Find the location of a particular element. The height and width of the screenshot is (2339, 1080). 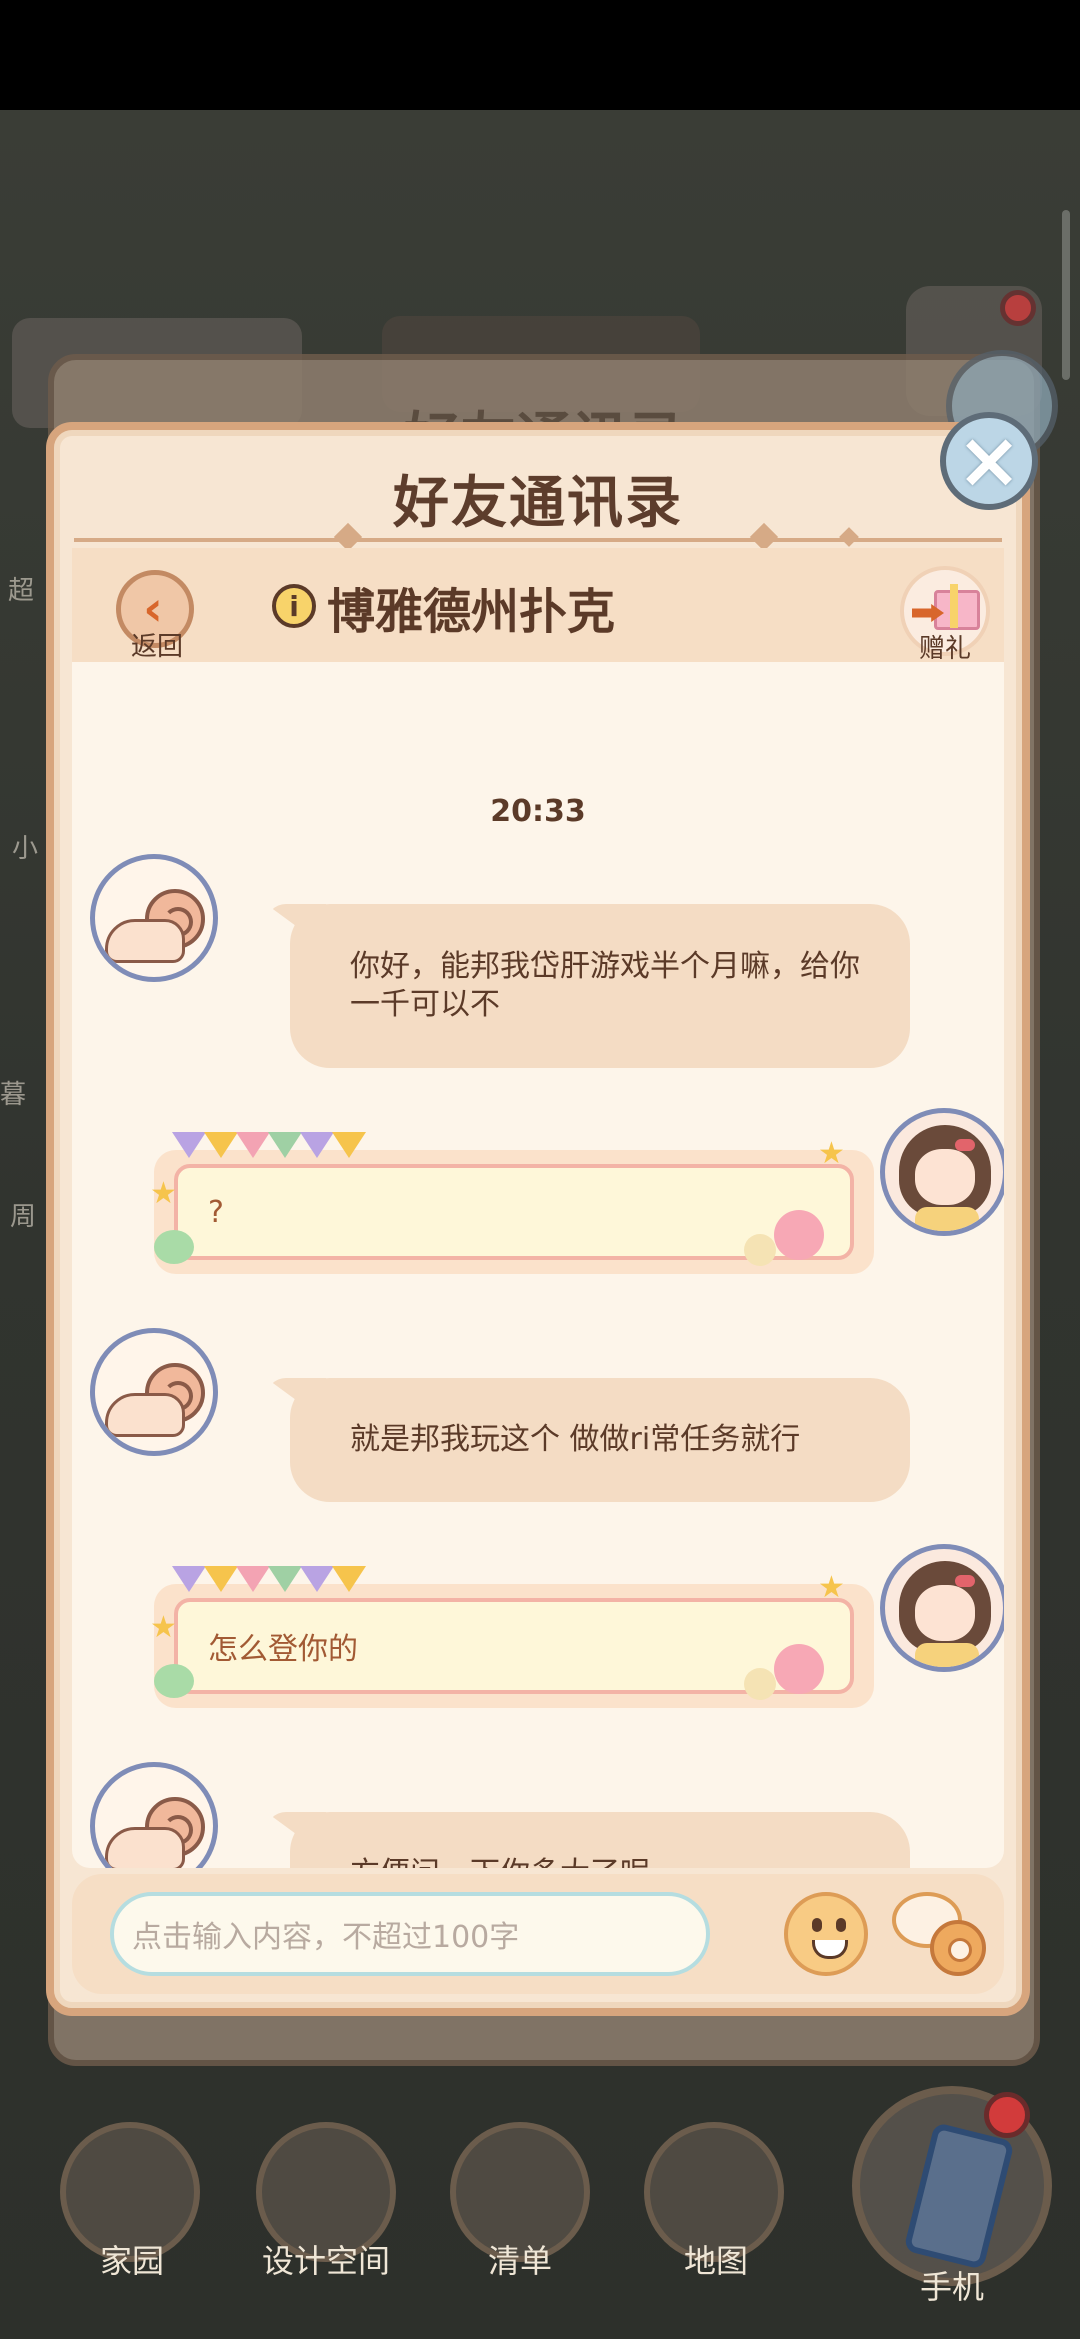

nav-map-label: 地图 is located at coordinates (715, 2261).